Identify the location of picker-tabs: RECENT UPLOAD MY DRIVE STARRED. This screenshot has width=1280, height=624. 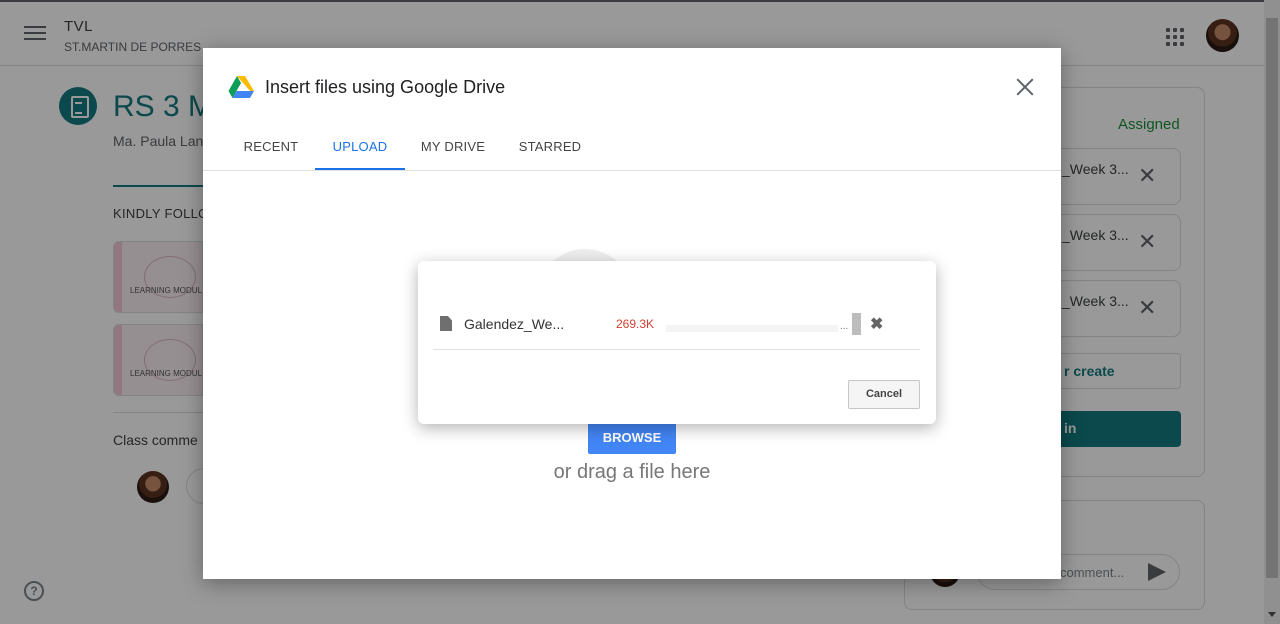
(632, 148).